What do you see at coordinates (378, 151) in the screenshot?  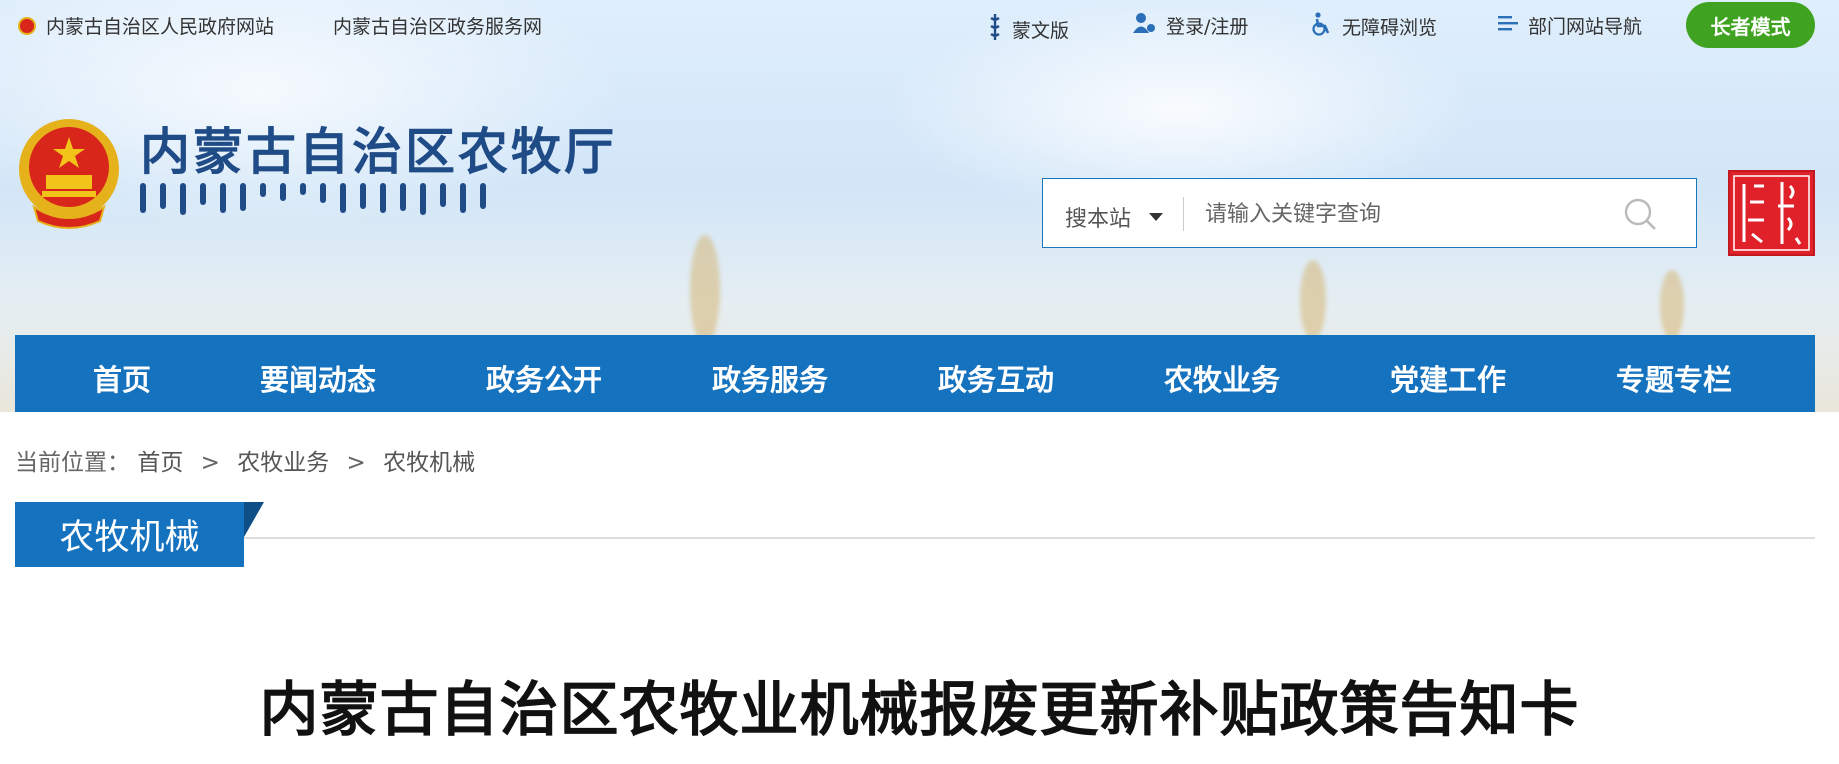 I see `site-title: 内蒙古自治区农牧厅` at bounding box center [378, 151].